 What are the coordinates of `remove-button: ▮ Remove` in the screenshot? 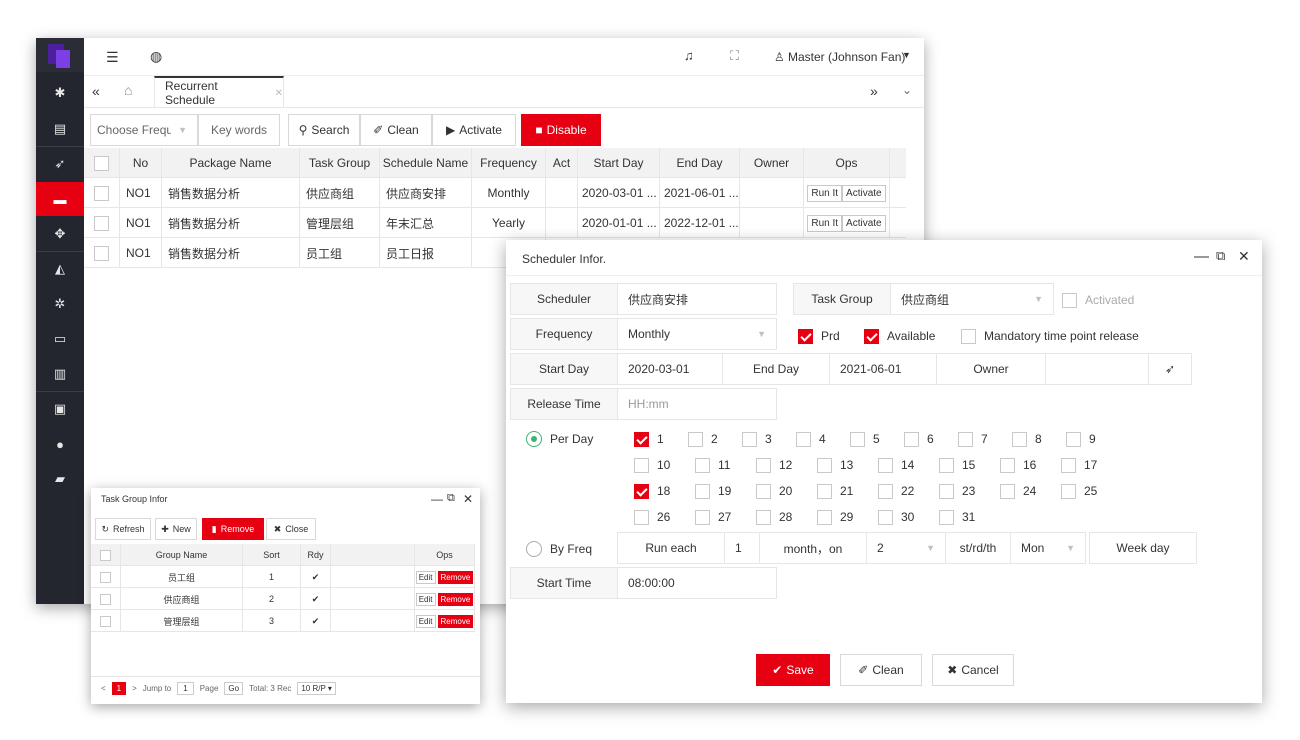 It's located at (233, 529).